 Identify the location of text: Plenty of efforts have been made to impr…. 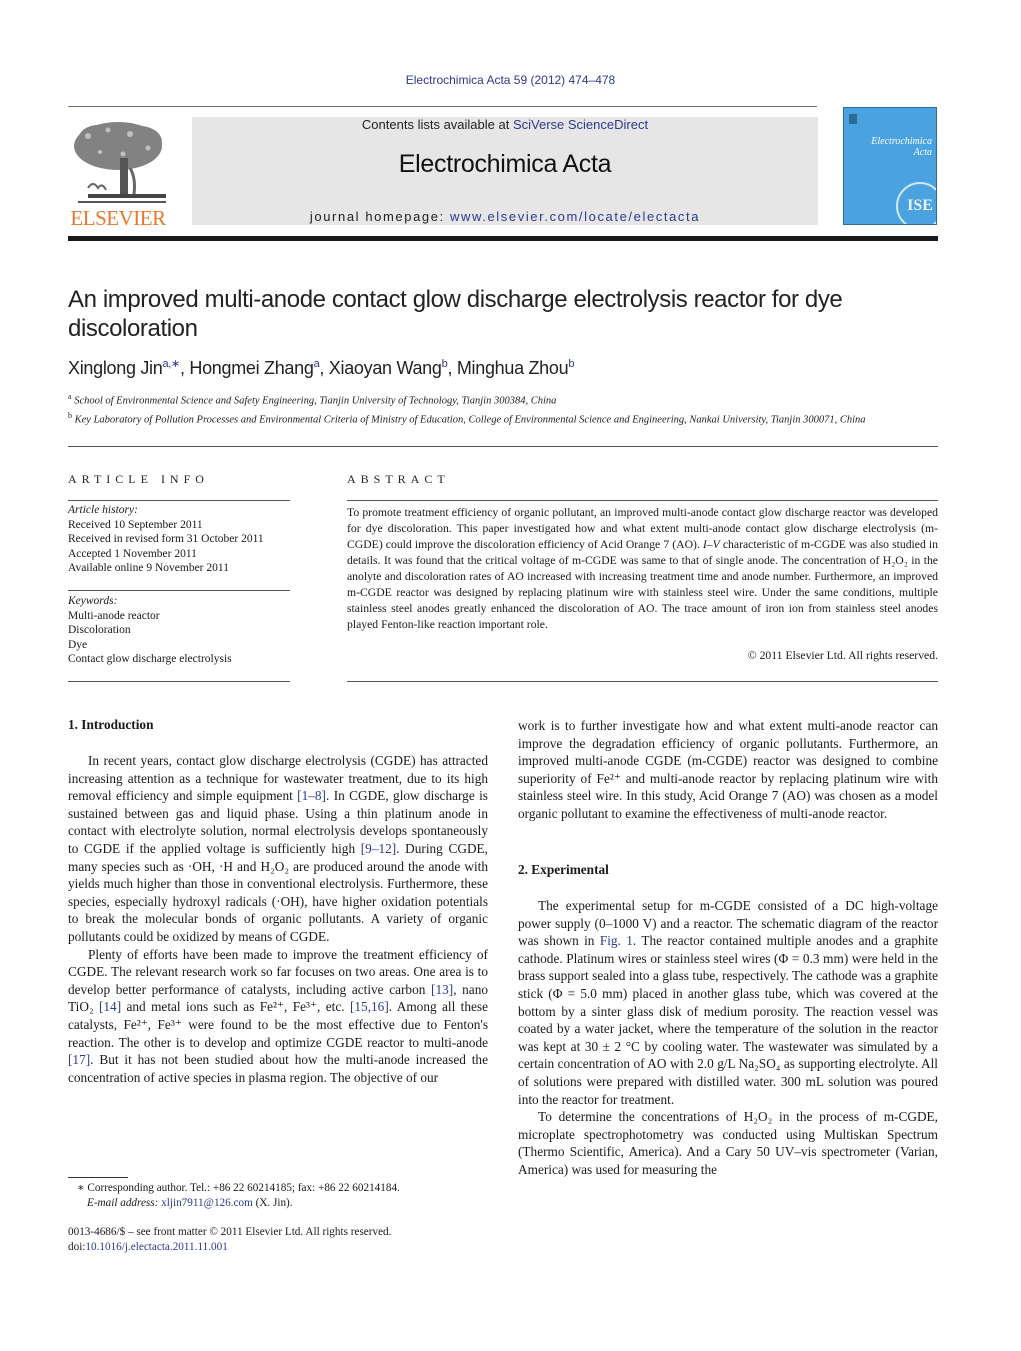
(278, 971).